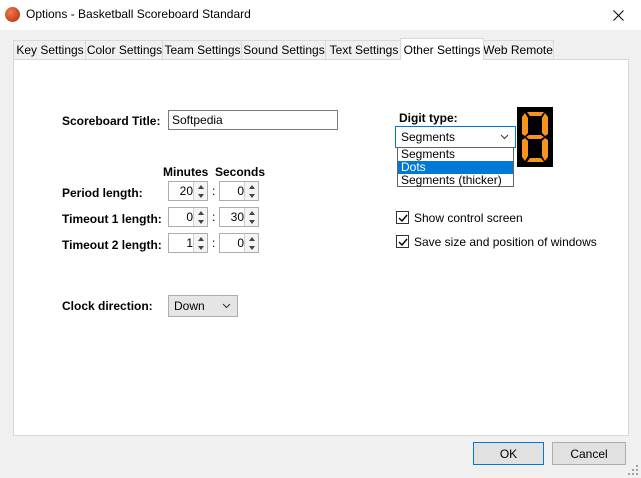  Describe the element at coordinates (107, 306) in the screenshot. I see `clock-direction-label: Clock direction:` at that location.